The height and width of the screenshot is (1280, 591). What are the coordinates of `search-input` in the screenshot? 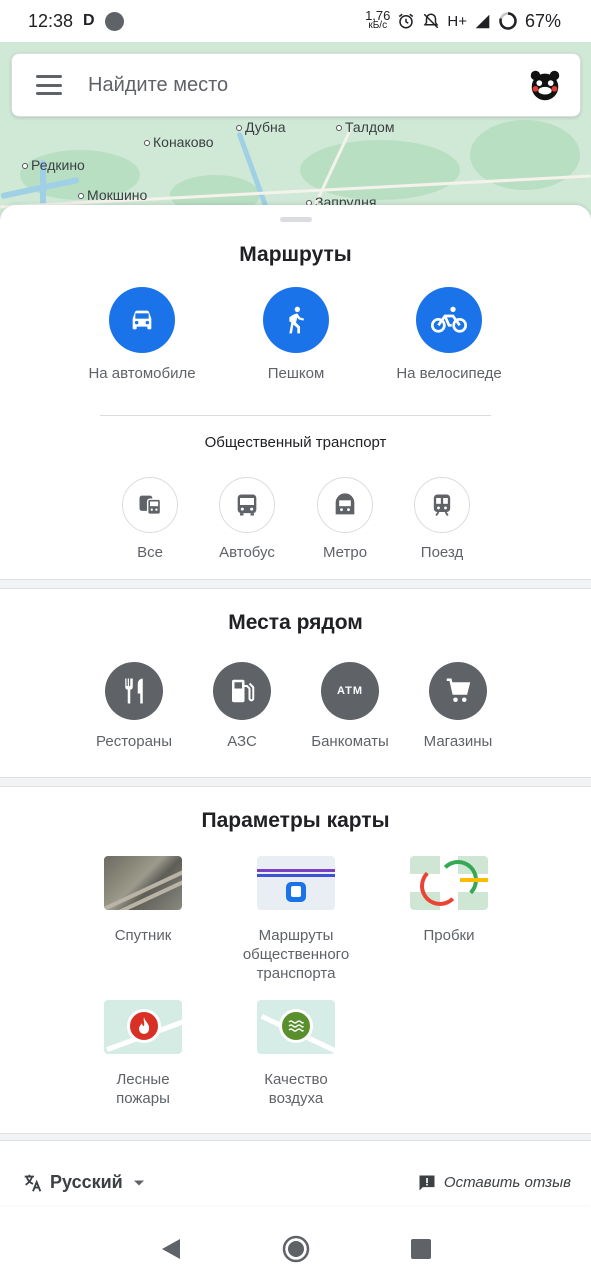 It's located at (307, 85).